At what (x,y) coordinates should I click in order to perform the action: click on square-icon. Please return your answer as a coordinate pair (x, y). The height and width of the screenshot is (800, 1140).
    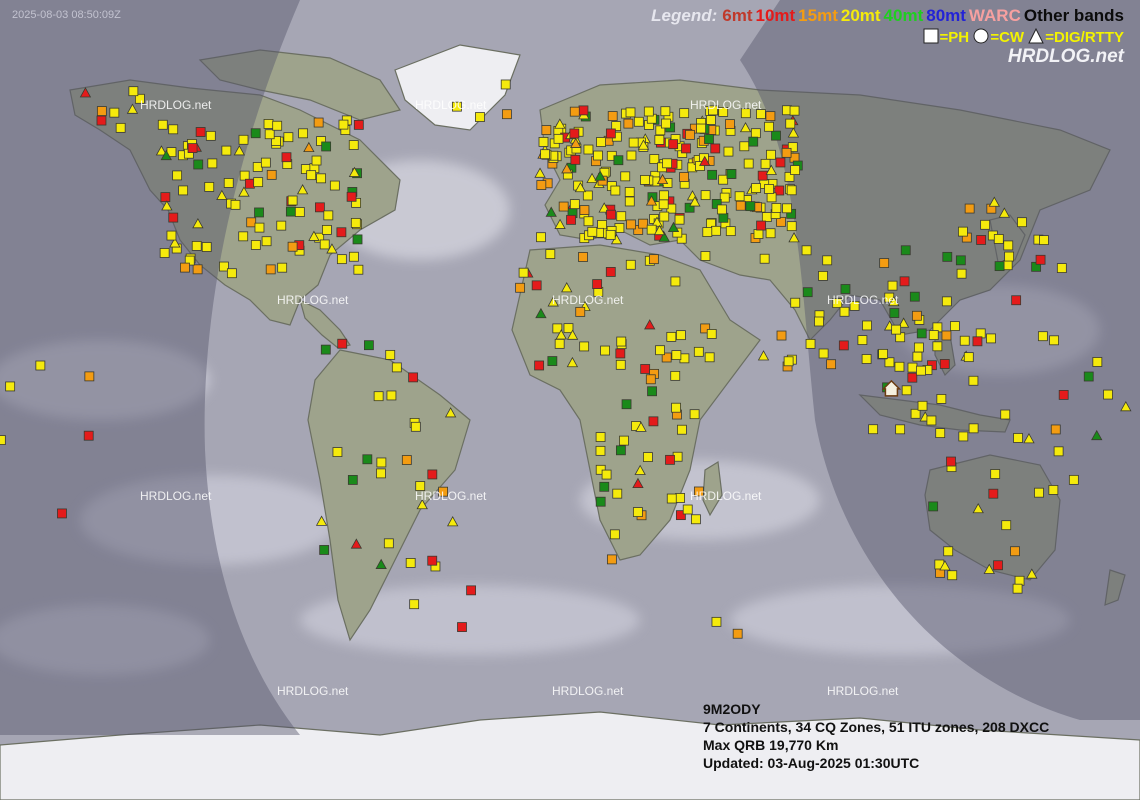
    Looking at the image, I should click on (931, 36).